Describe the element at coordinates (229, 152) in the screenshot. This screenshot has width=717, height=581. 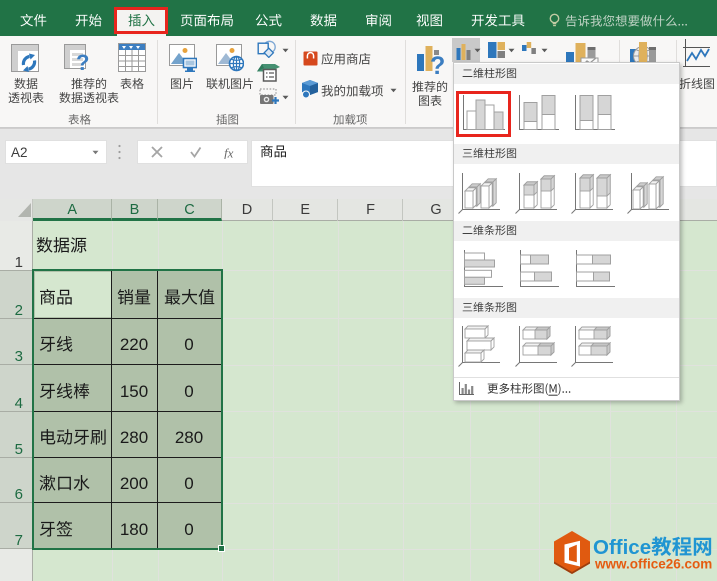
I see `svg-text: fx` at that location.